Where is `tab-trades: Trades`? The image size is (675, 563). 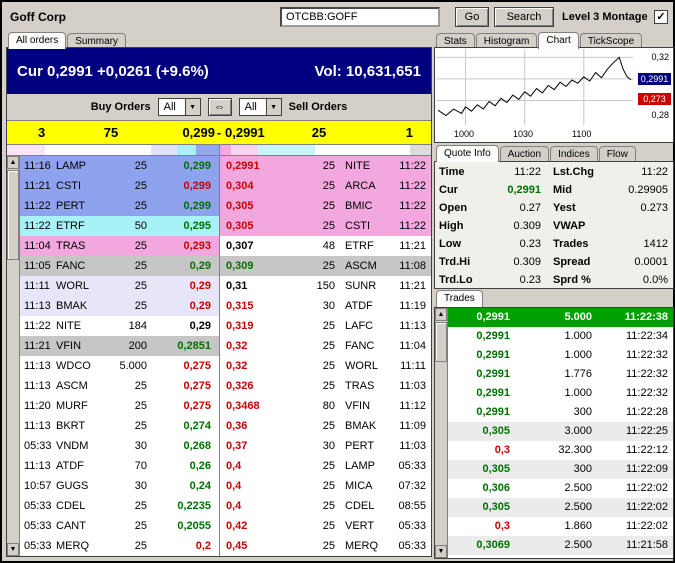
tab-trades: Trades is located at coordinates (459, 298).